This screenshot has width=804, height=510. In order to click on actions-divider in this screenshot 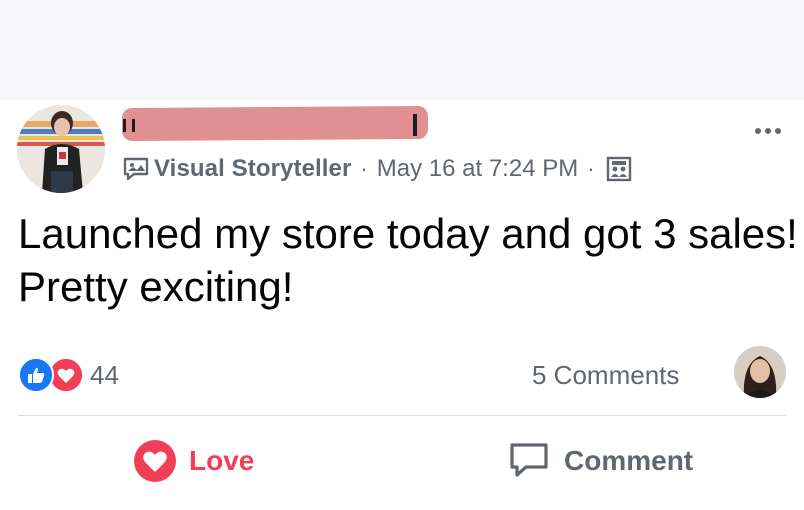, I will do `click(402, 415)`.